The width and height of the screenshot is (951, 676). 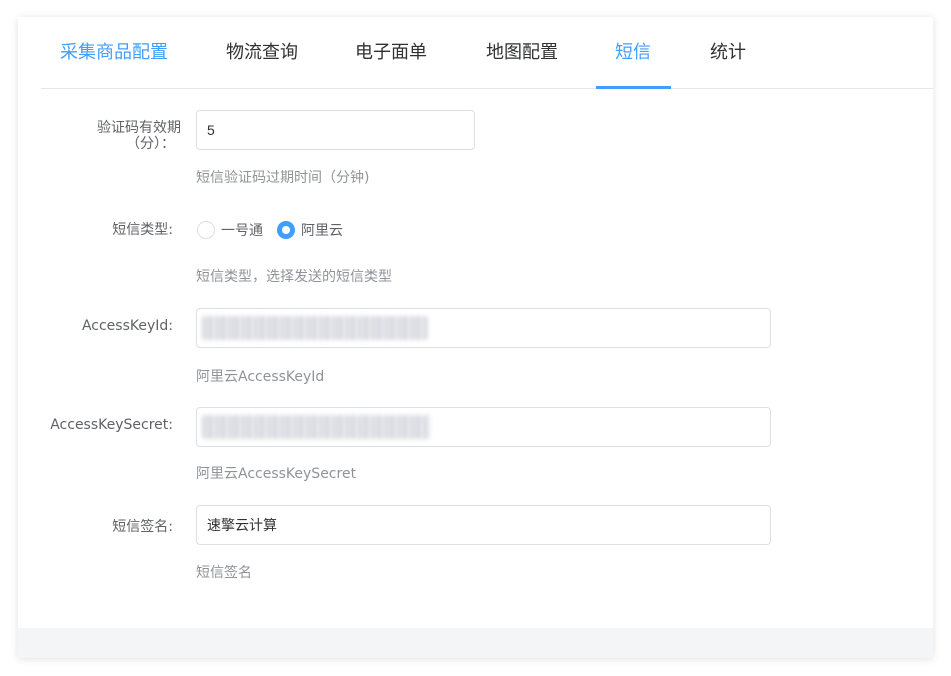 What do you see at coordinates (286, 230) in the screenshot?
I see `radio-aliyun` at bounding box center [286, 230].